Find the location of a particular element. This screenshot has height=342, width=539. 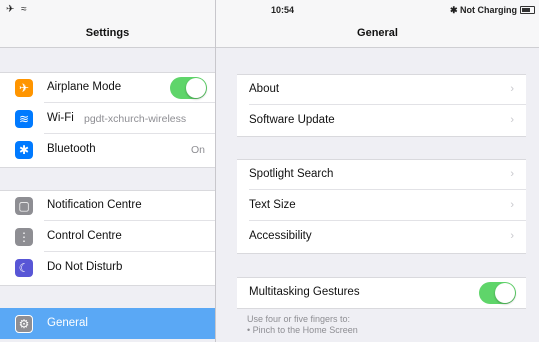

footnote-line: Use four or five fingers to: is located at coordinates (299, 319).